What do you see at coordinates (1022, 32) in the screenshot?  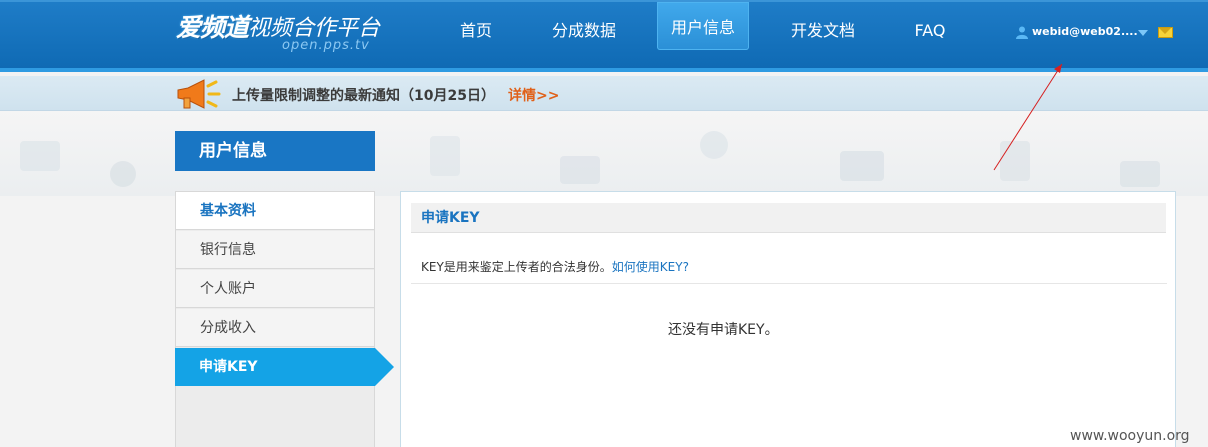 I see `user-icon` at bounding box center [1022, 32].